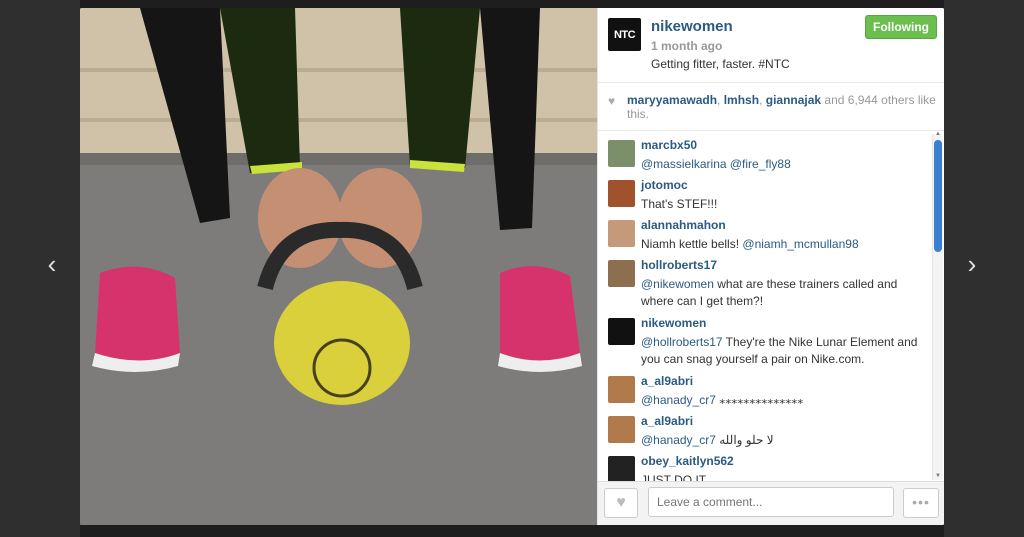 The image size is (1024, 537). I want to click on comment-username: alannahmahon, so click(683, 225).